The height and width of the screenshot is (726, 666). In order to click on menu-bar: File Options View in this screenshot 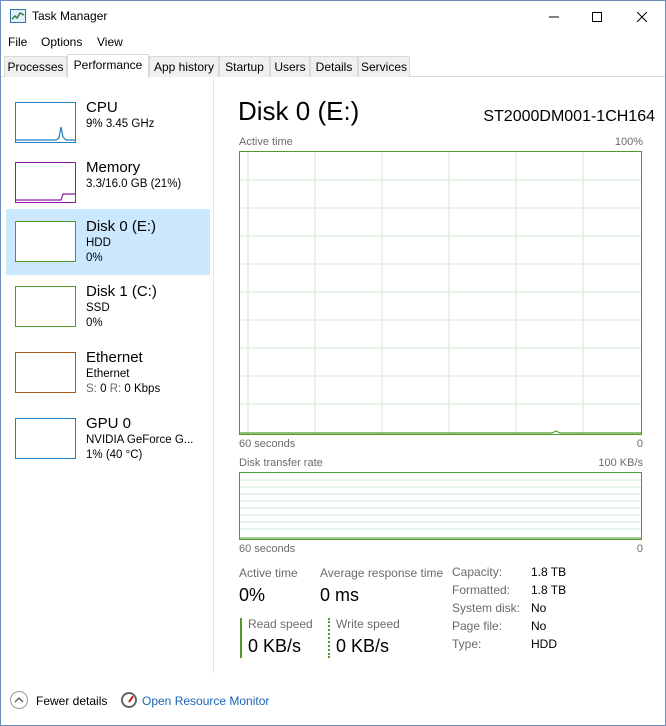, I will do `click(333, 42)`.